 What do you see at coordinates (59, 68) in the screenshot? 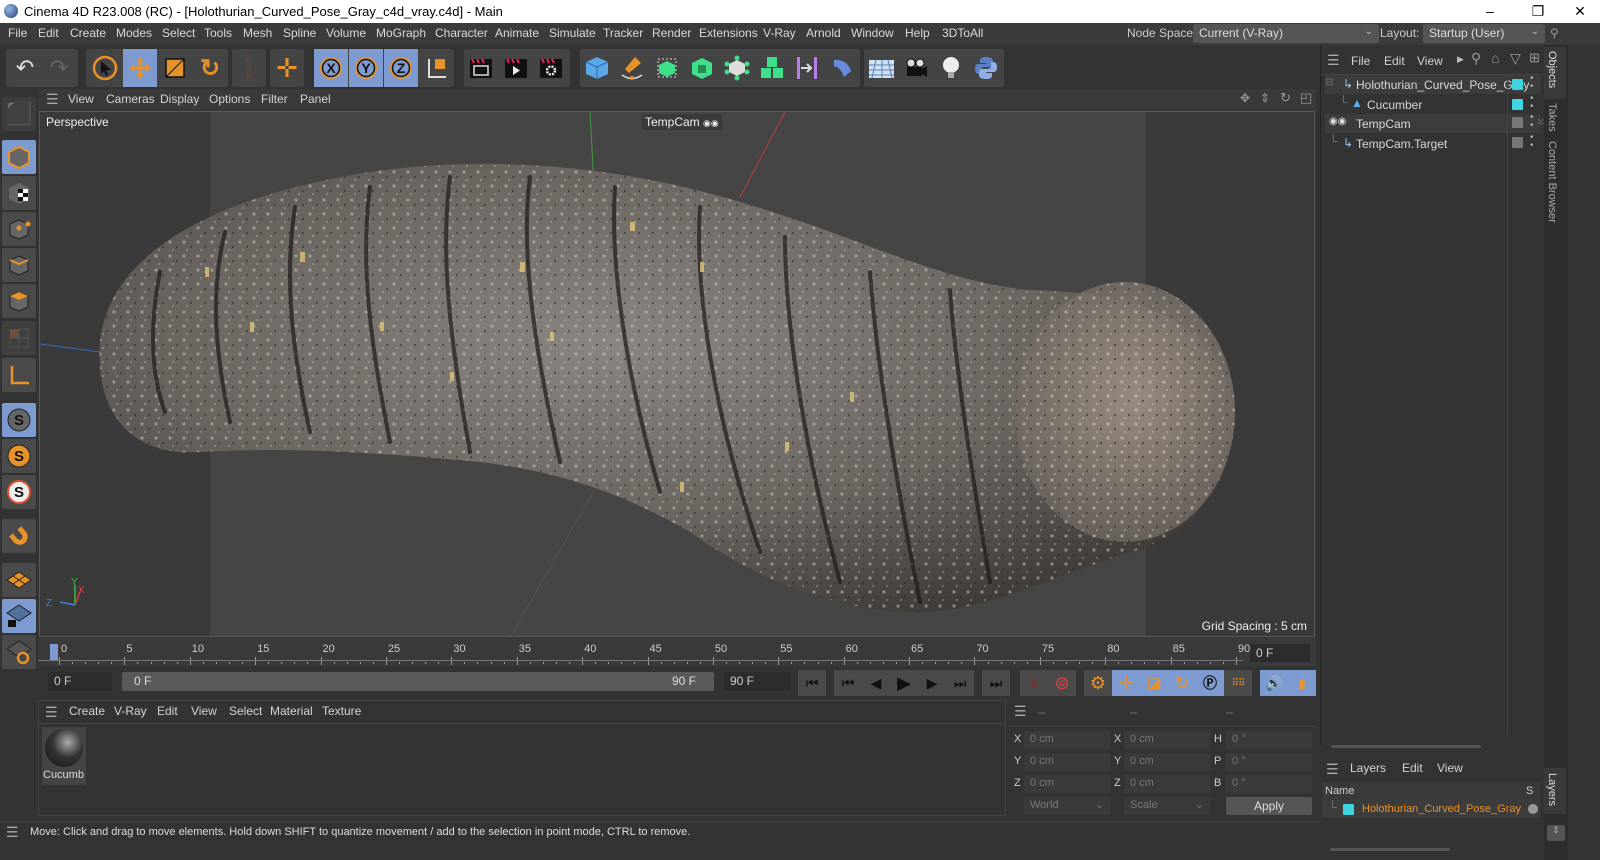
I see `redo-button: ↷` at bounding box center [59, 68].